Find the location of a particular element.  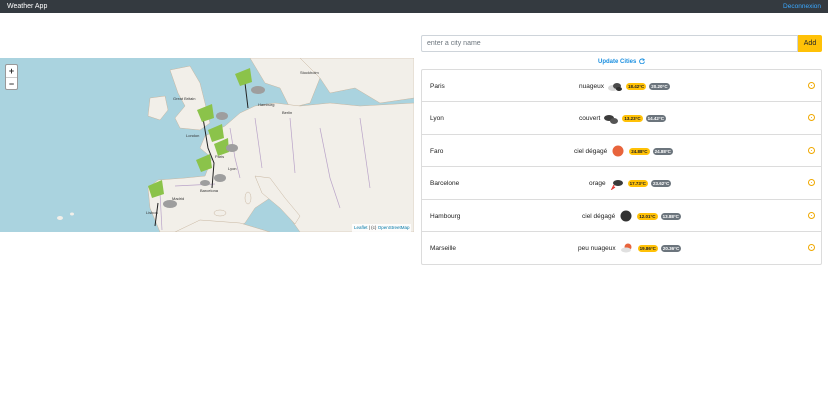

temp-max-badge: 24.88°C is located at coordinates (662, 151).